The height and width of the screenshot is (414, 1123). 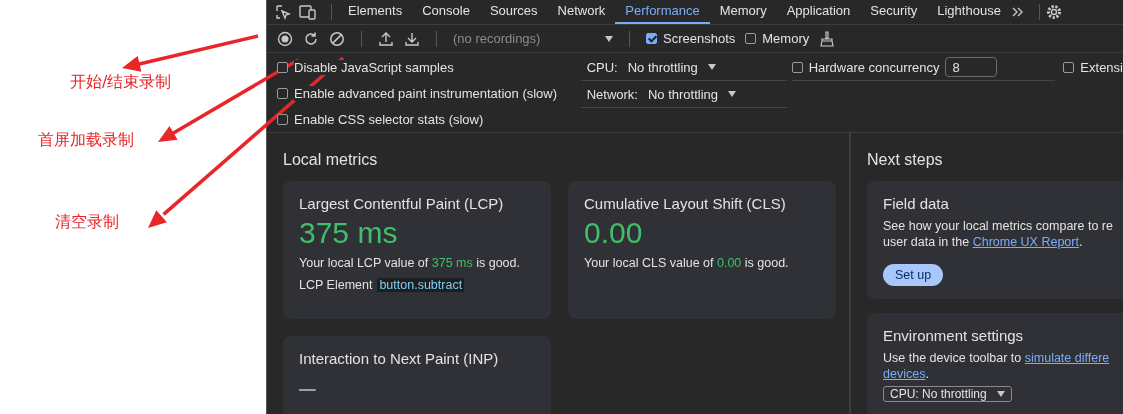 I want to click on extension-checkbox, so click(x=1069, y=67).